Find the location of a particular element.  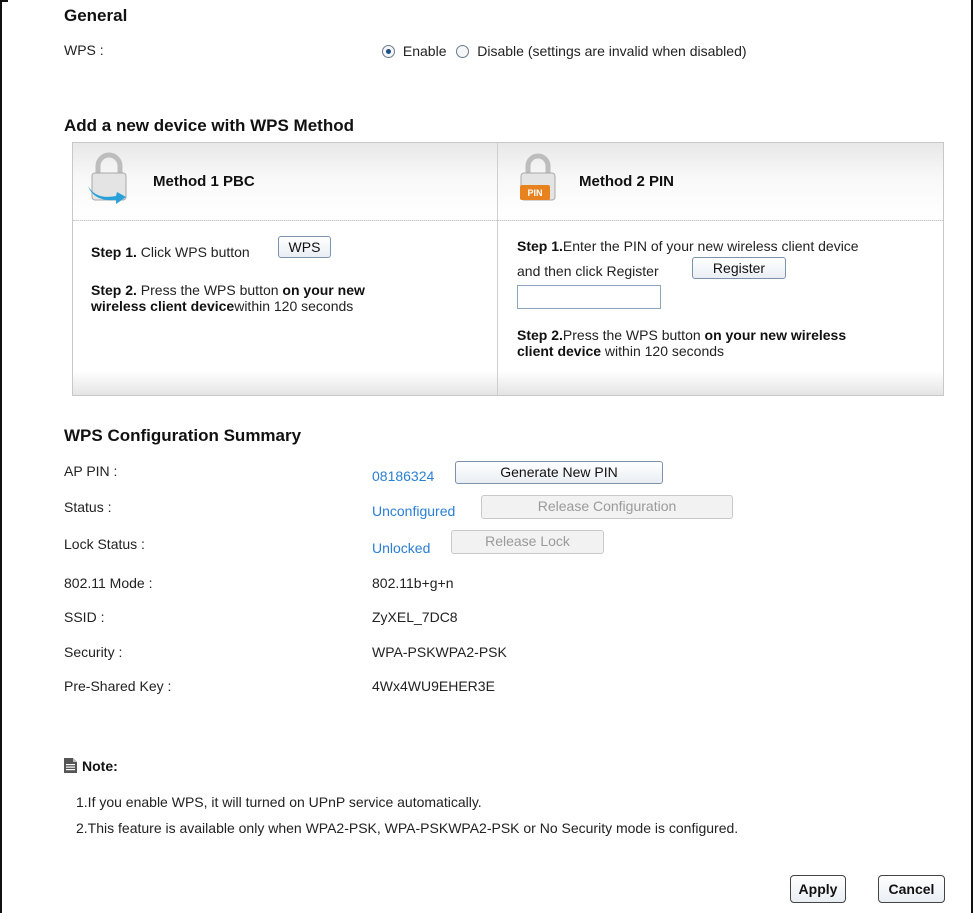

general-section-title: General is located at coordinates (96, 15).